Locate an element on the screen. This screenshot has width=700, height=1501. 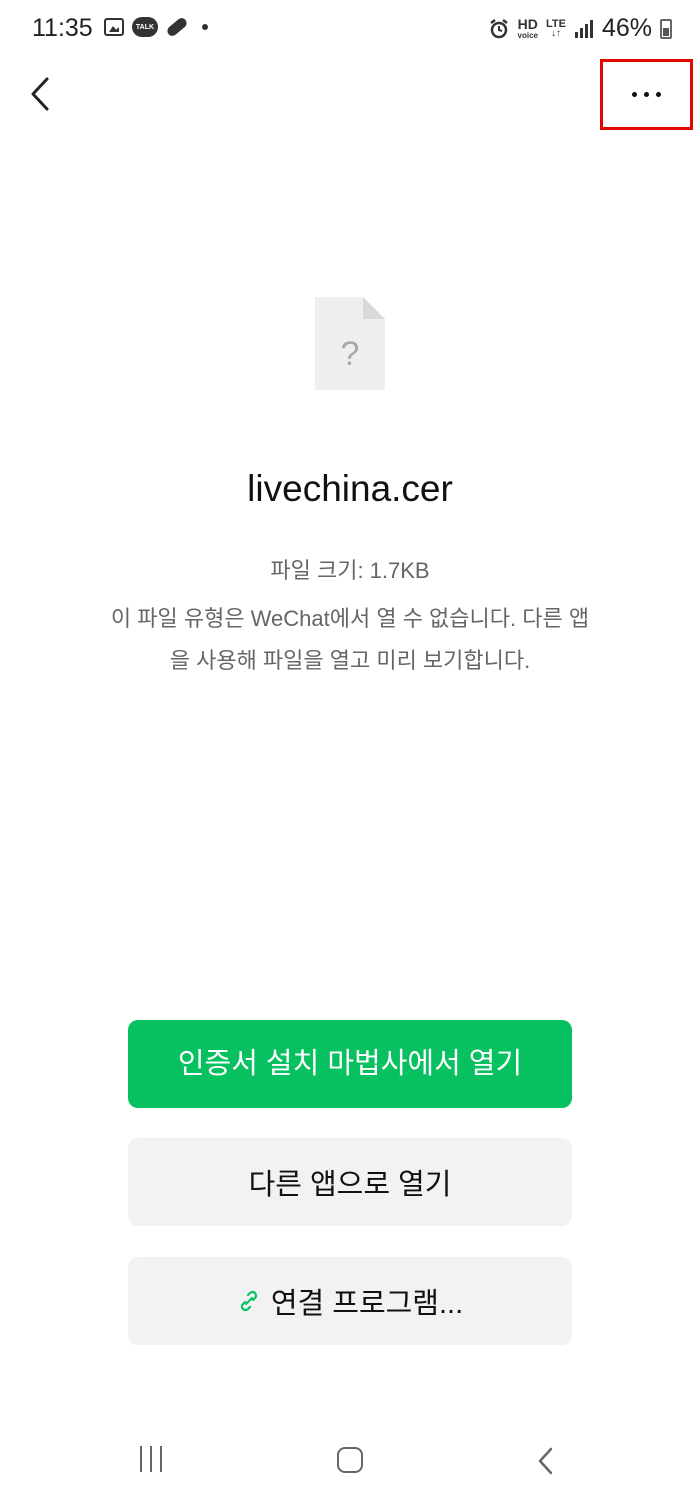
system-icons: HD voice LTE ↓↑ 46% is located at coordinates (580, 28).